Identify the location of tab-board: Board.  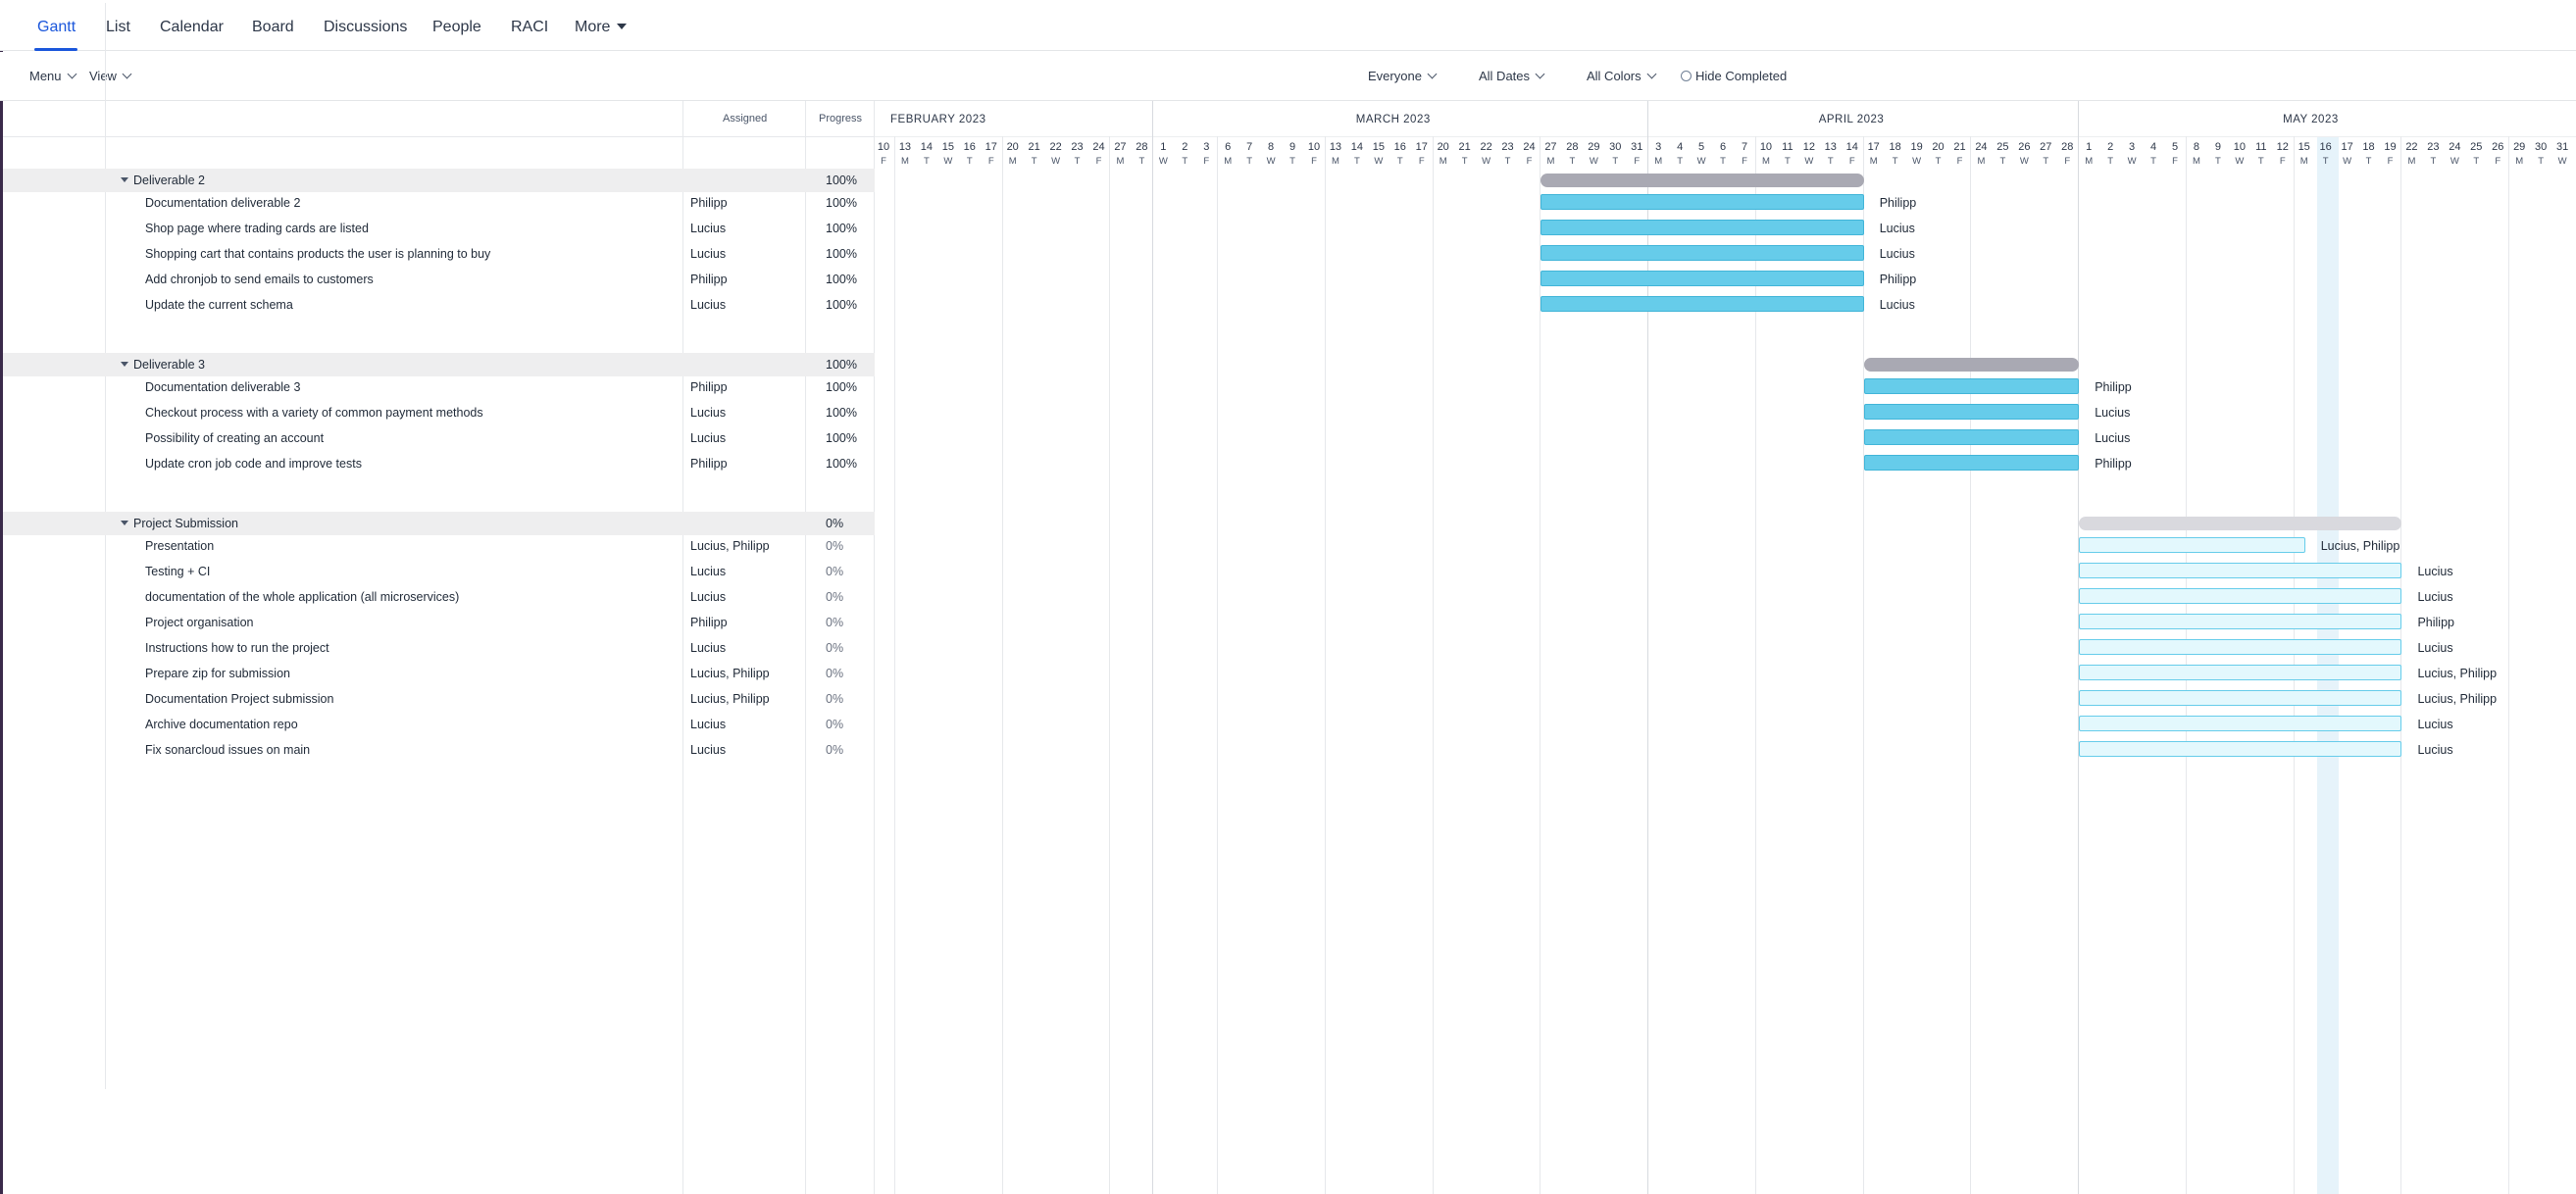
(273, 27).